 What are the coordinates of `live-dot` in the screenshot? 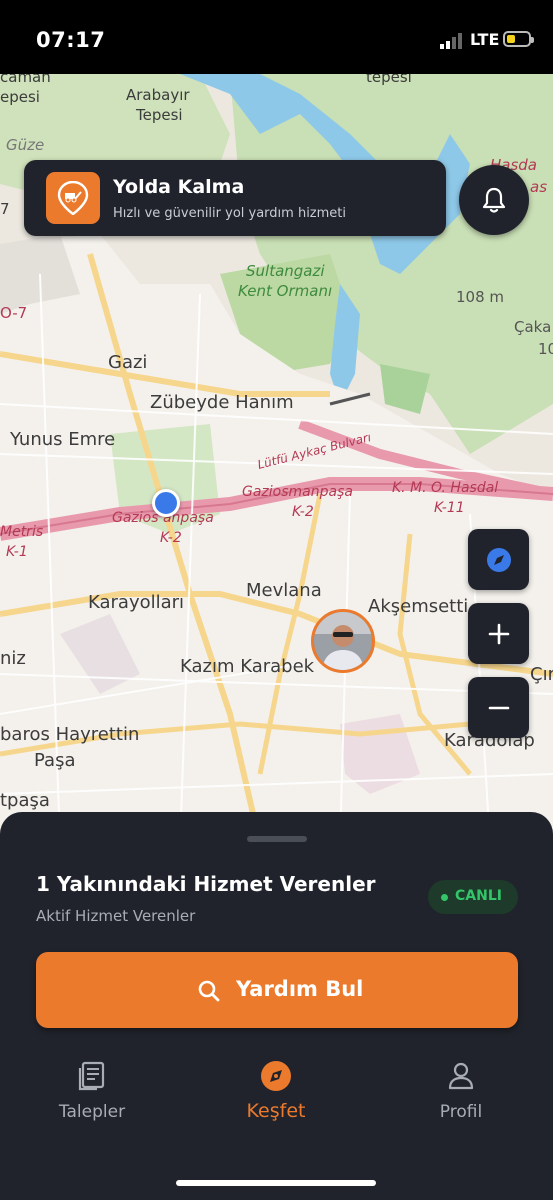 It's located at (444, 897).